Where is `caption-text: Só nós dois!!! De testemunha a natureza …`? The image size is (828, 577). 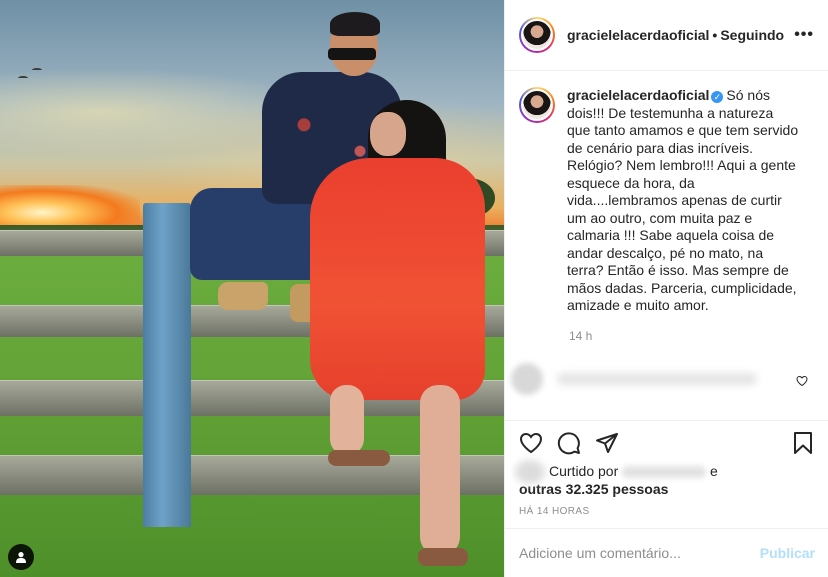
caption-text: Só nós dois!!! De testemunha a natureza … is located at coordinates (683, 200).